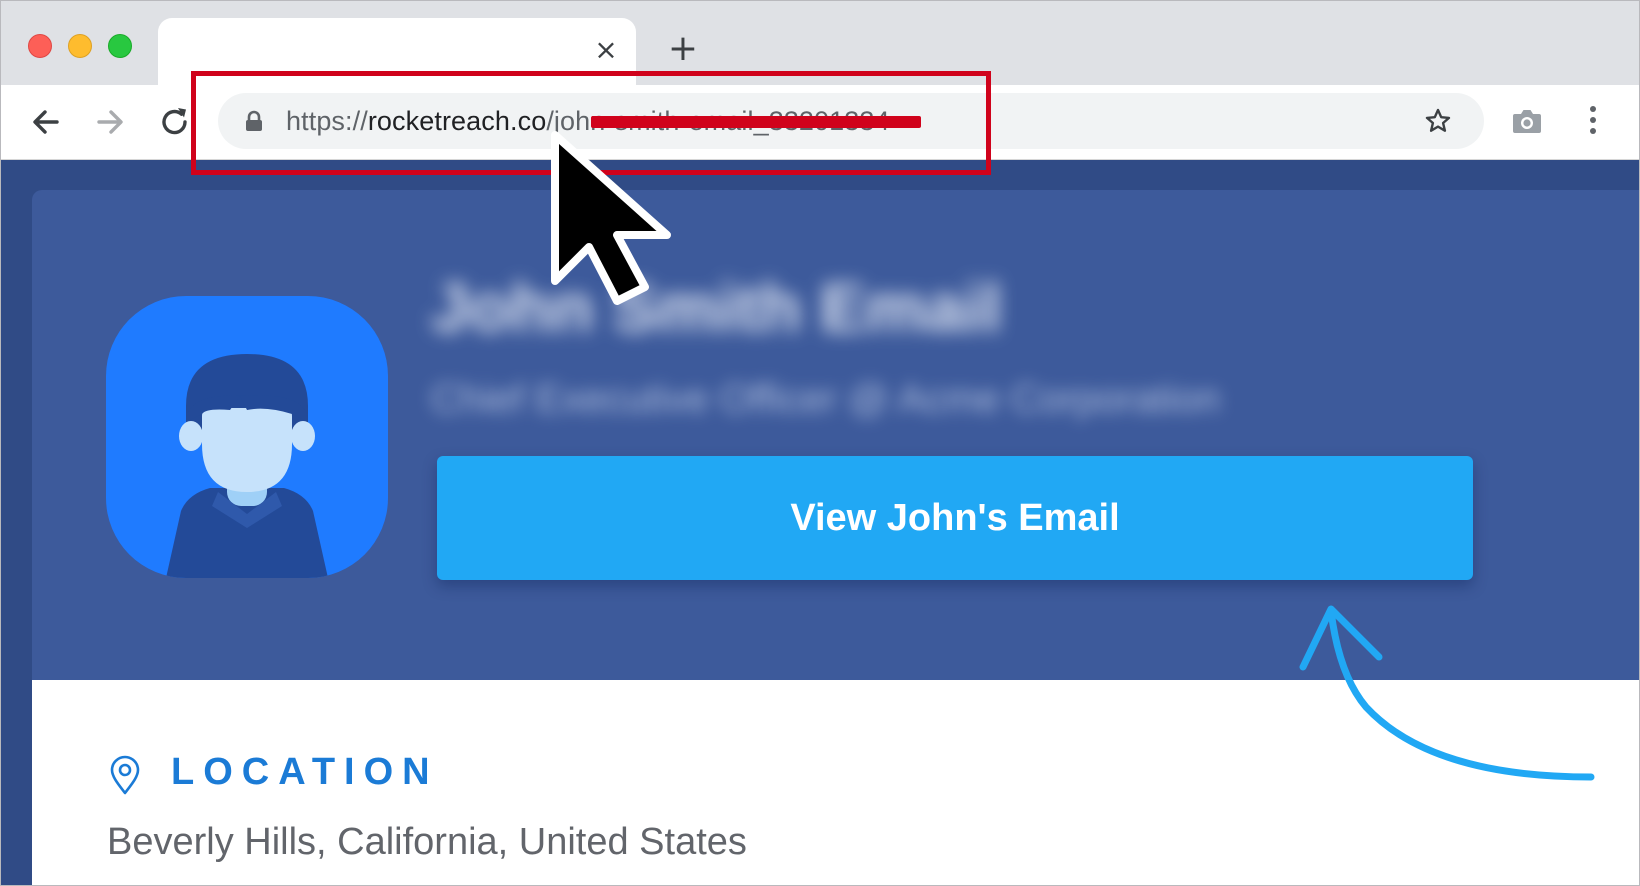 The width and height of the screenshot is (1640, 886). I want to click on person-icon, so click(247, 466).